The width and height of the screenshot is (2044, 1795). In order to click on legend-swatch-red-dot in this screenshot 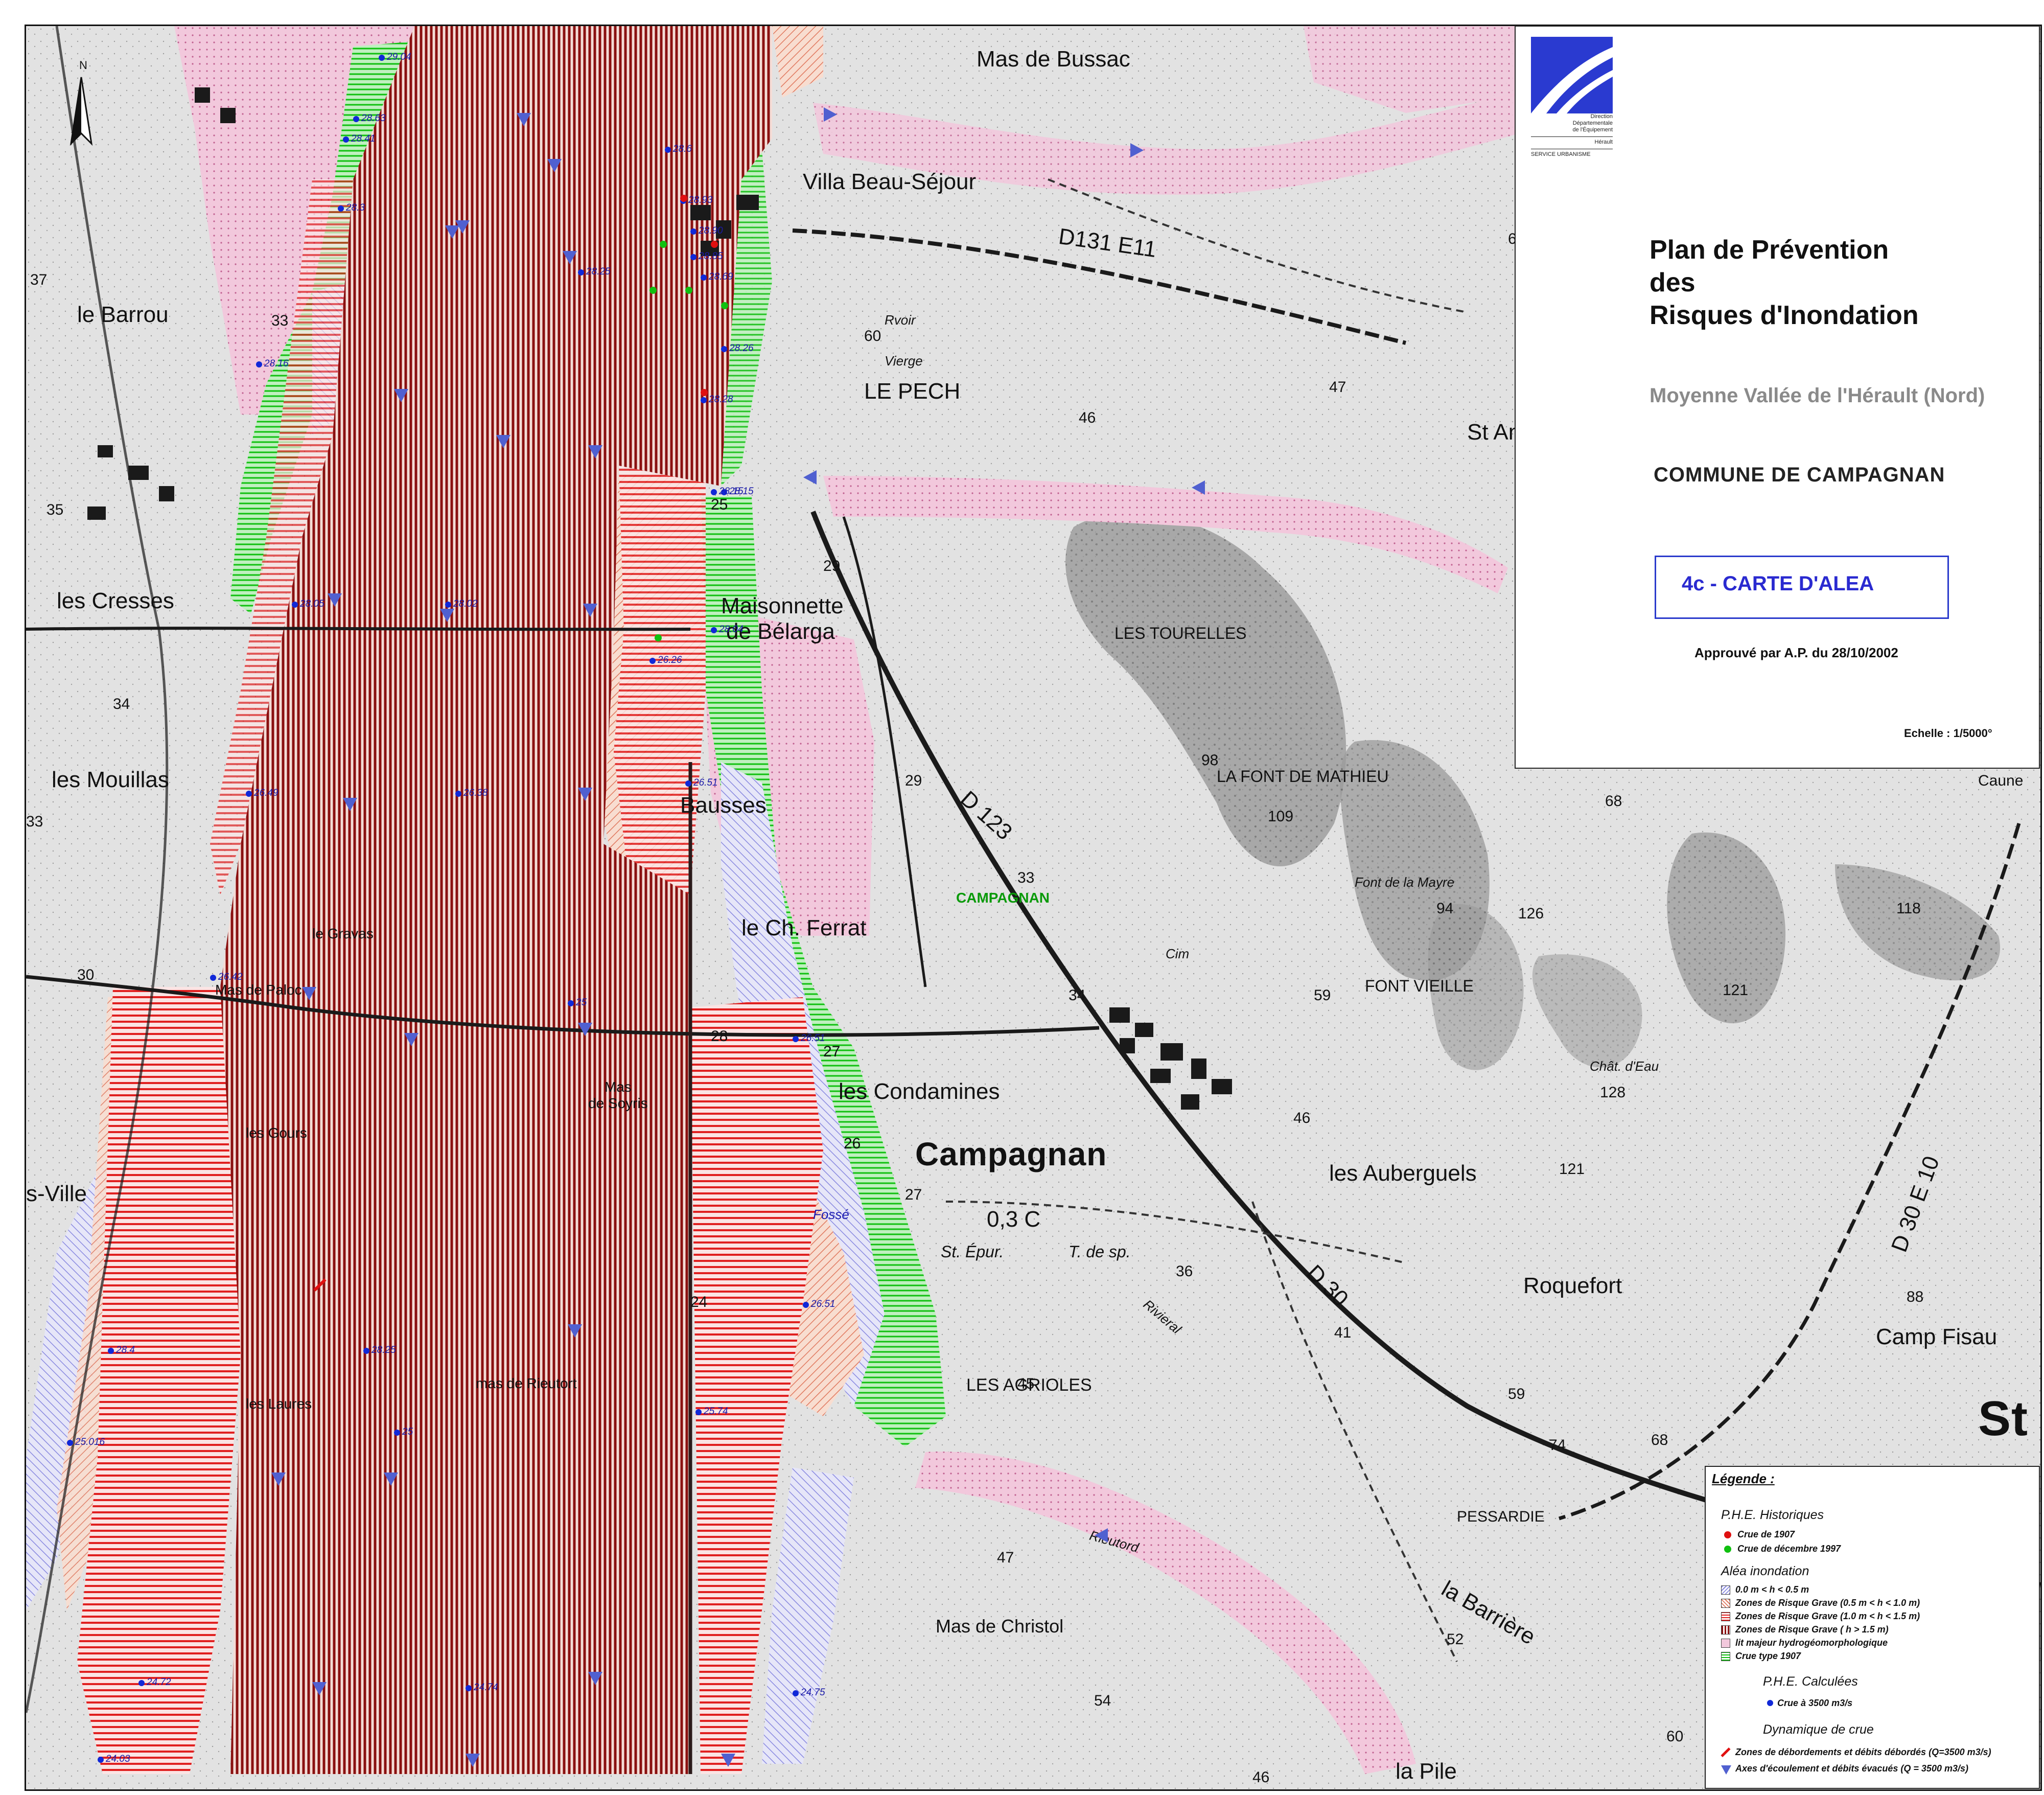, I will do `click(1727, 1534)`.